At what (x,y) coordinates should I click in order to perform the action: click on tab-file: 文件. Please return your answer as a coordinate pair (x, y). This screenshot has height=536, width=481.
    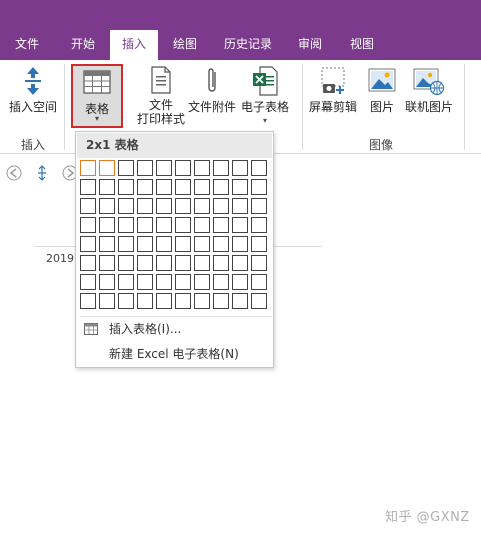
    Looking at the image, I should click on (27, 45).